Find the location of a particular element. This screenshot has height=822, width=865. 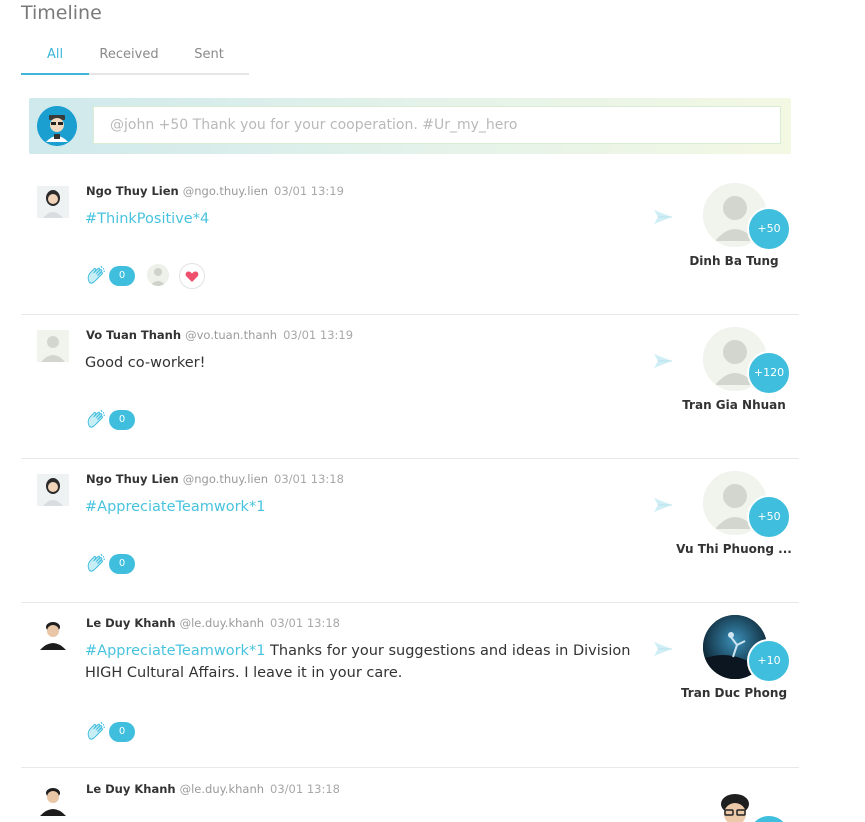

timeline-tabs: All Received Sent is located at coordinates (135, 61).